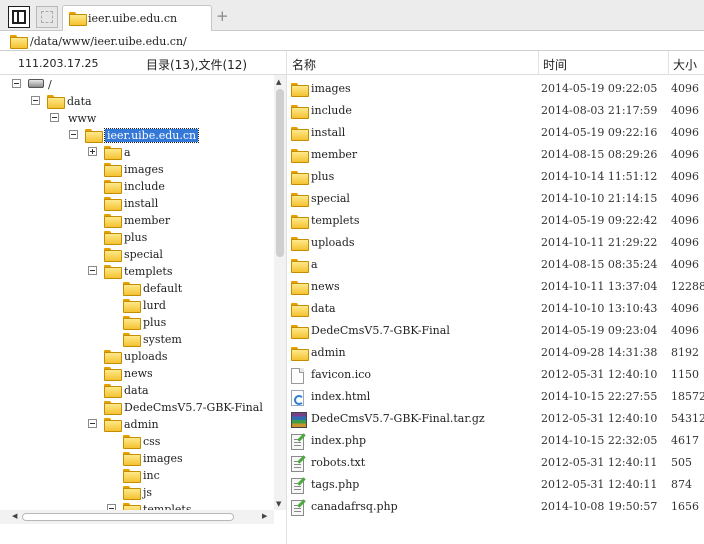 Image resolution: width=704 pixels, height=544 pixels. What do you see at coordinates (141, 203) in the screenshot?
I see `tree-node-label: install` at bounding box center [141, 203].